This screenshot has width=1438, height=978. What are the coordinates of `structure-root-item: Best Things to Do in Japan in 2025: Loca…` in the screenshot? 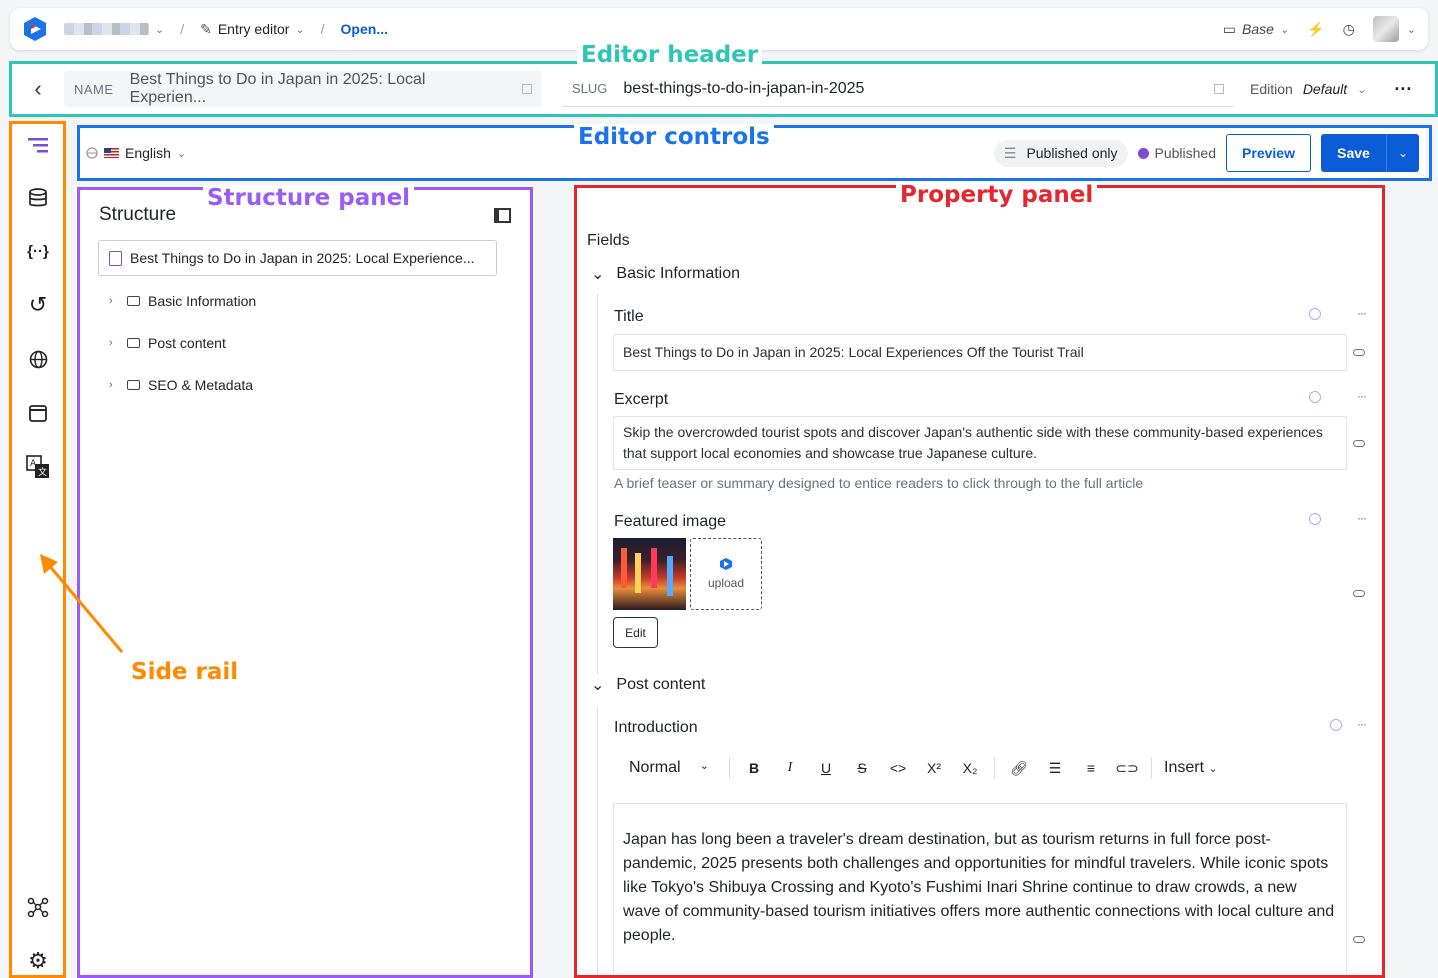 It's located at (297, 258).